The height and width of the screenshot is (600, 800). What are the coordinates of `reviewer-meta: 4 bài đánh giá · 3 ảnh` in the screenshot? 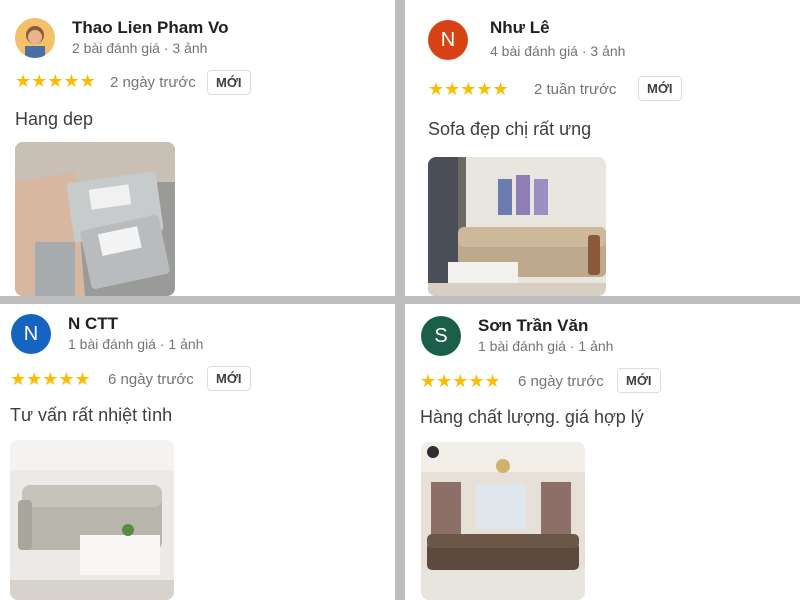 It's located at (558, 51).